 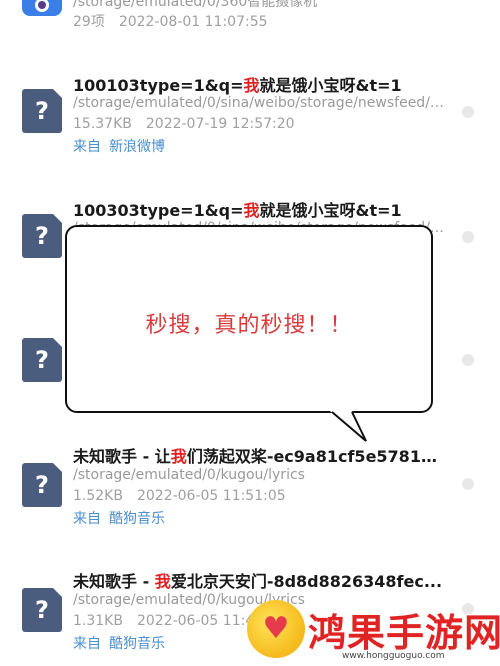 What do you see at coordinates (89, 22) in the screenshot?
I see `folder-count: 29项` at bounding box center [89, 22].